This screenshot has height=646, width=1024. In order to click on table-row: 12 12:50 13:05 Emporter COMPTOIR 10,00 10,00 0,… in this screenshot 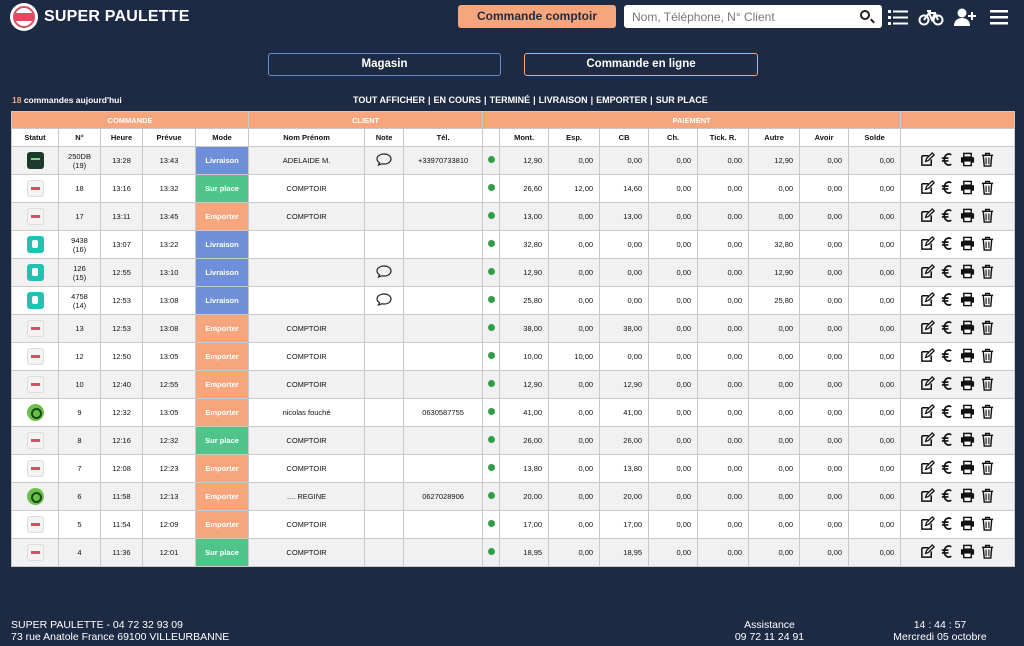, I will do `click(513, 356)`.